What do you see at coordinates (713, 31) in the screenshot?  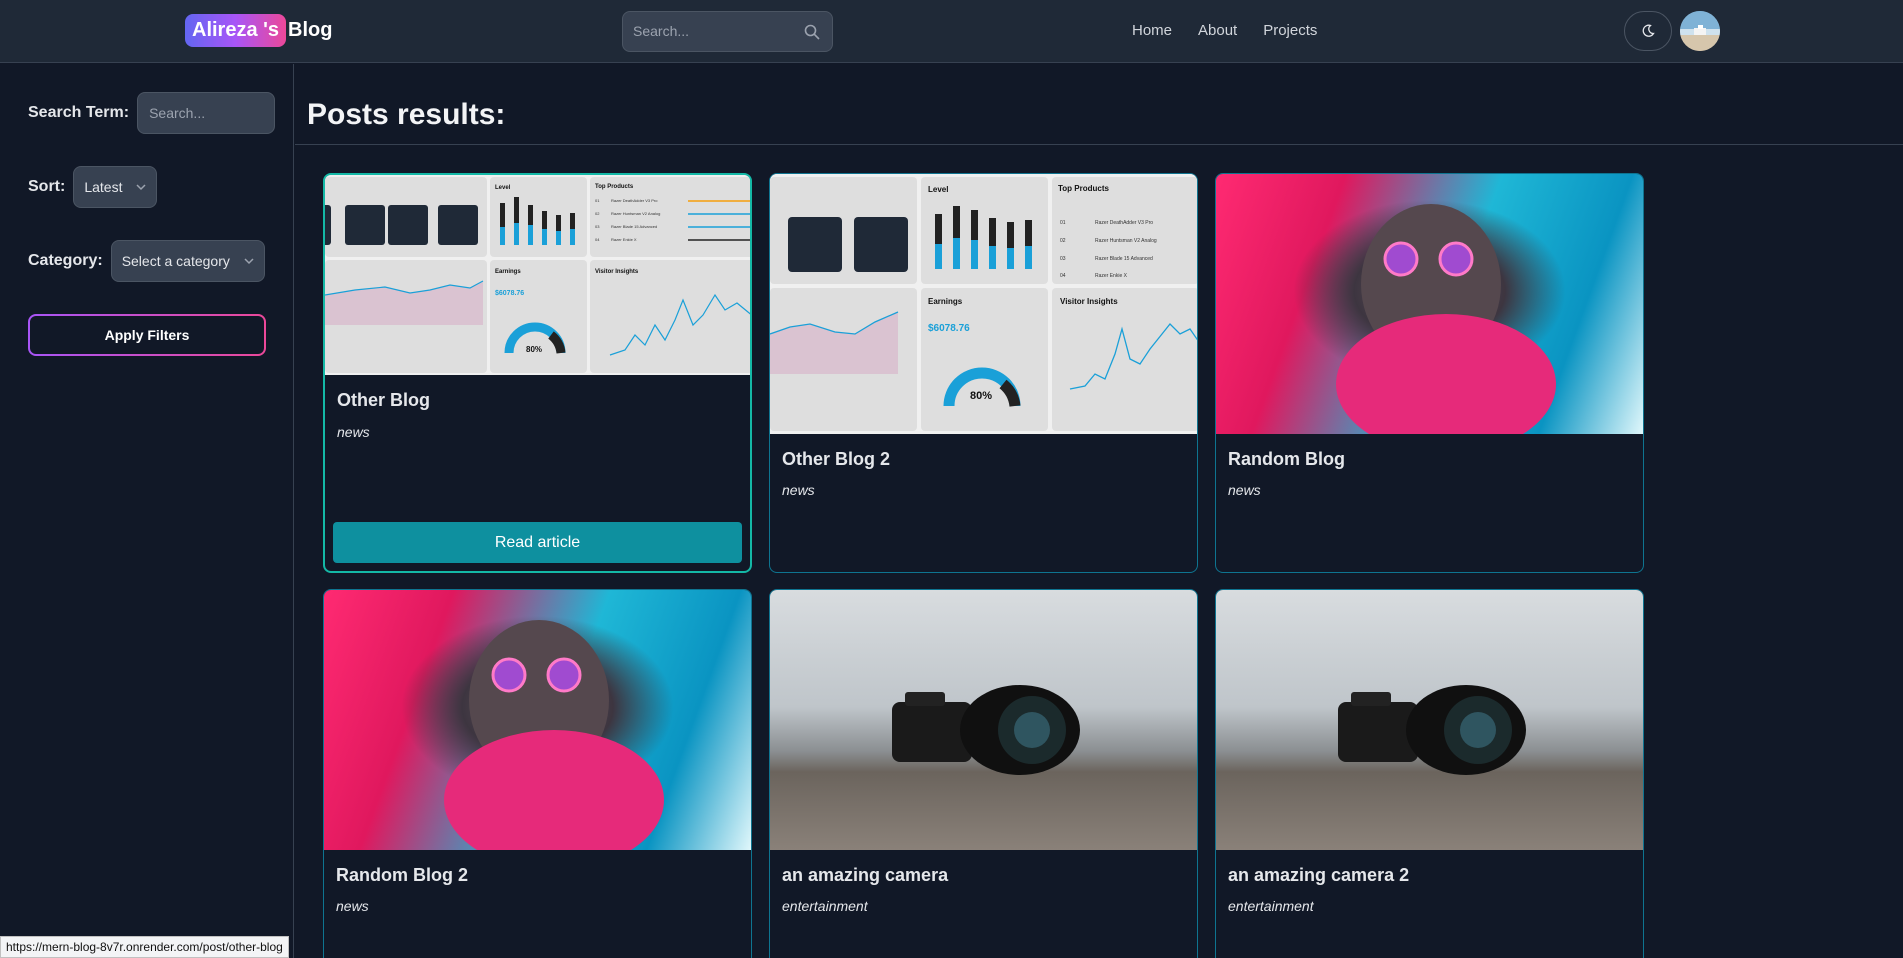 I see `nav-search-input` at bounding box center [713, 31].